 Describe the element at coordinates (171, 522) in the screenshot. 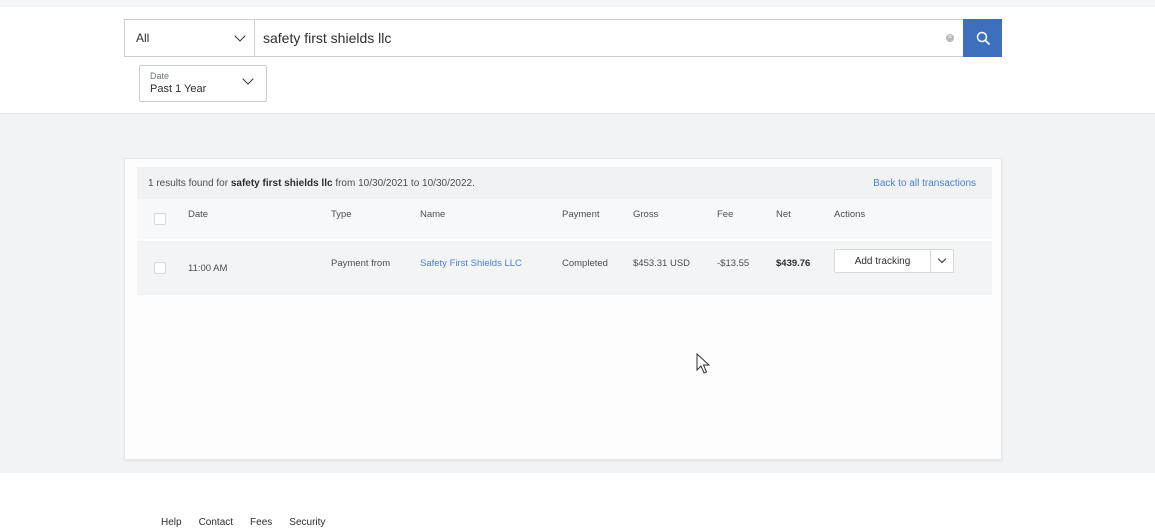

I see `footer-link-help: Help` at that location.